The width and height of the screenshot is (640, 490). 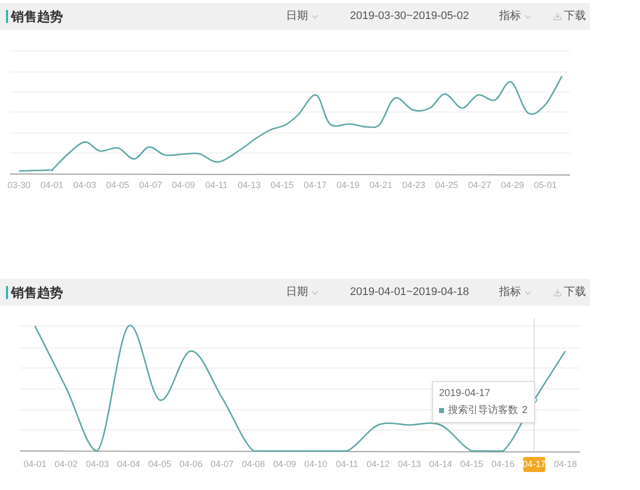 I want to click on series-name: 搜索引导访客数, so click(x=483, y=410).